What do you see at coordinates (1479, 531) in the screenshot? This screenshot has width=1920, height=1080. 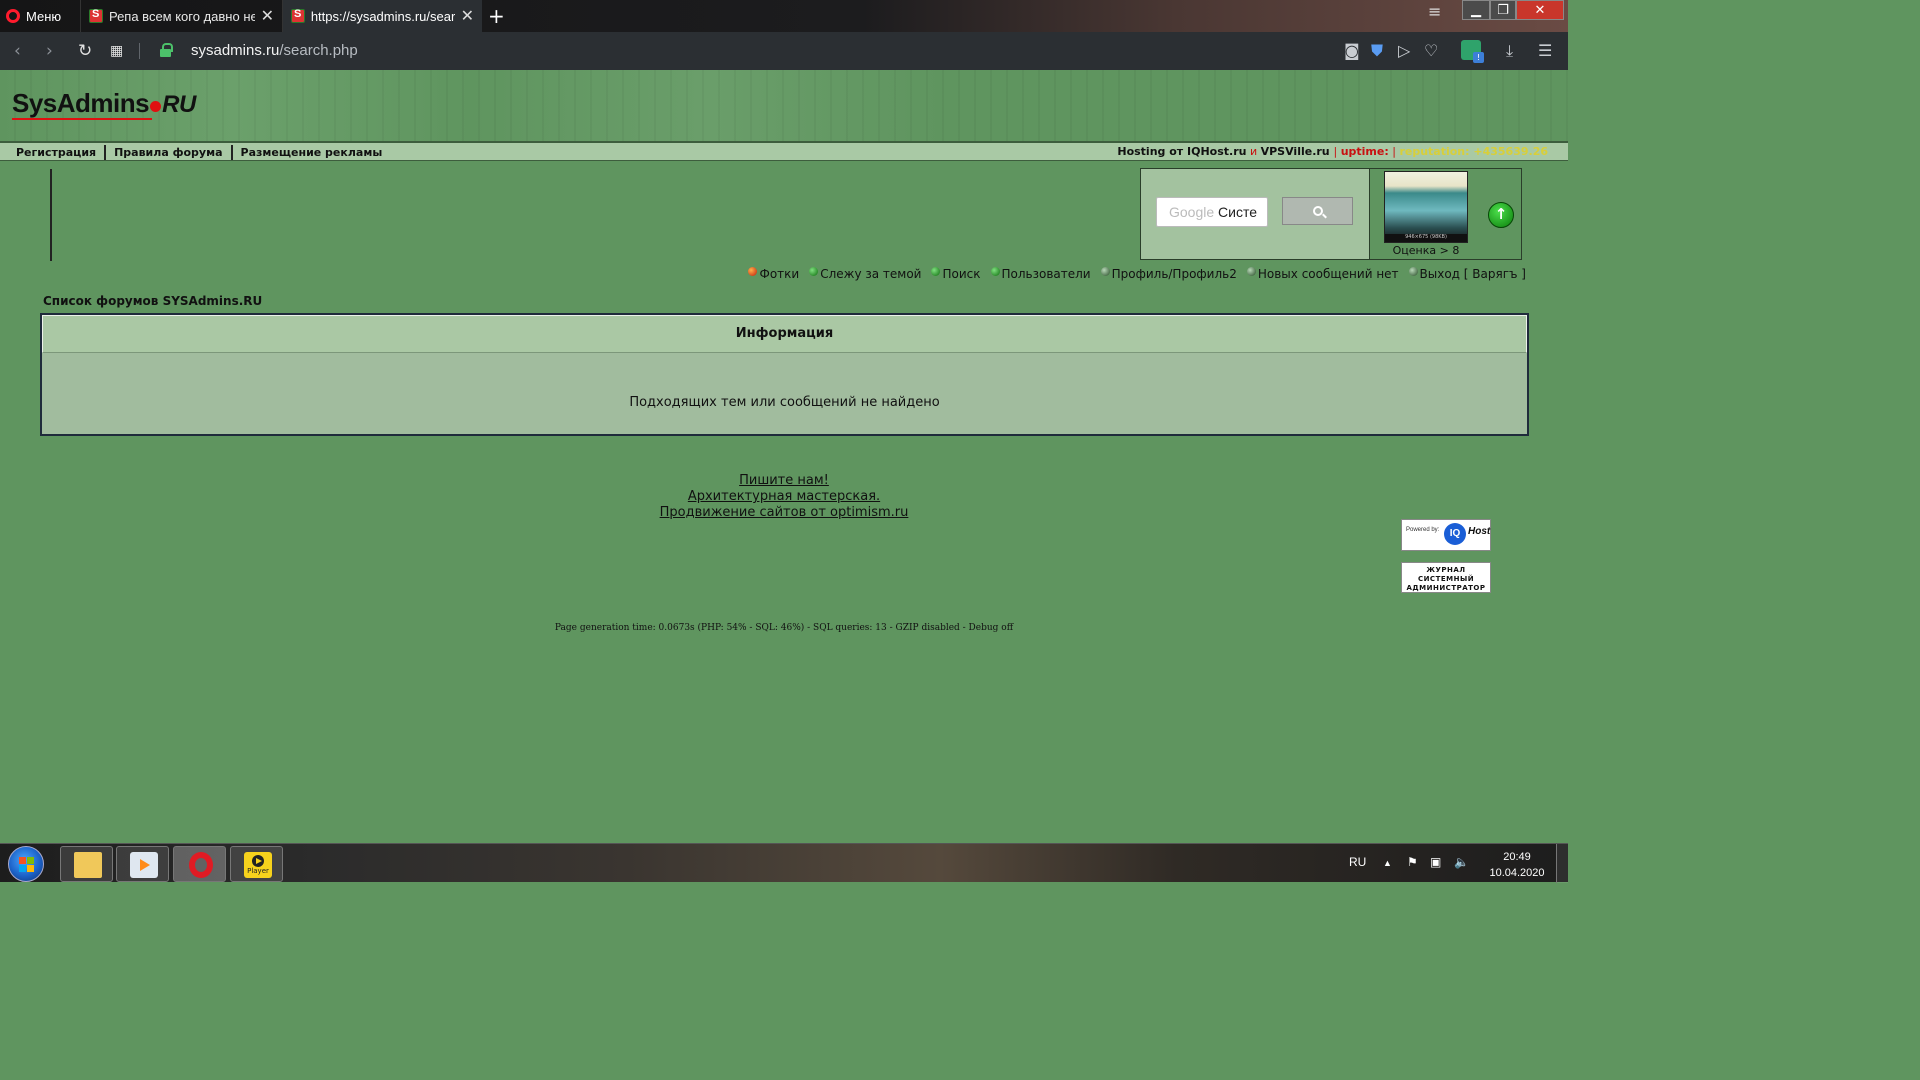 I see `host-text: Host` at bounding box center [1479, 531].